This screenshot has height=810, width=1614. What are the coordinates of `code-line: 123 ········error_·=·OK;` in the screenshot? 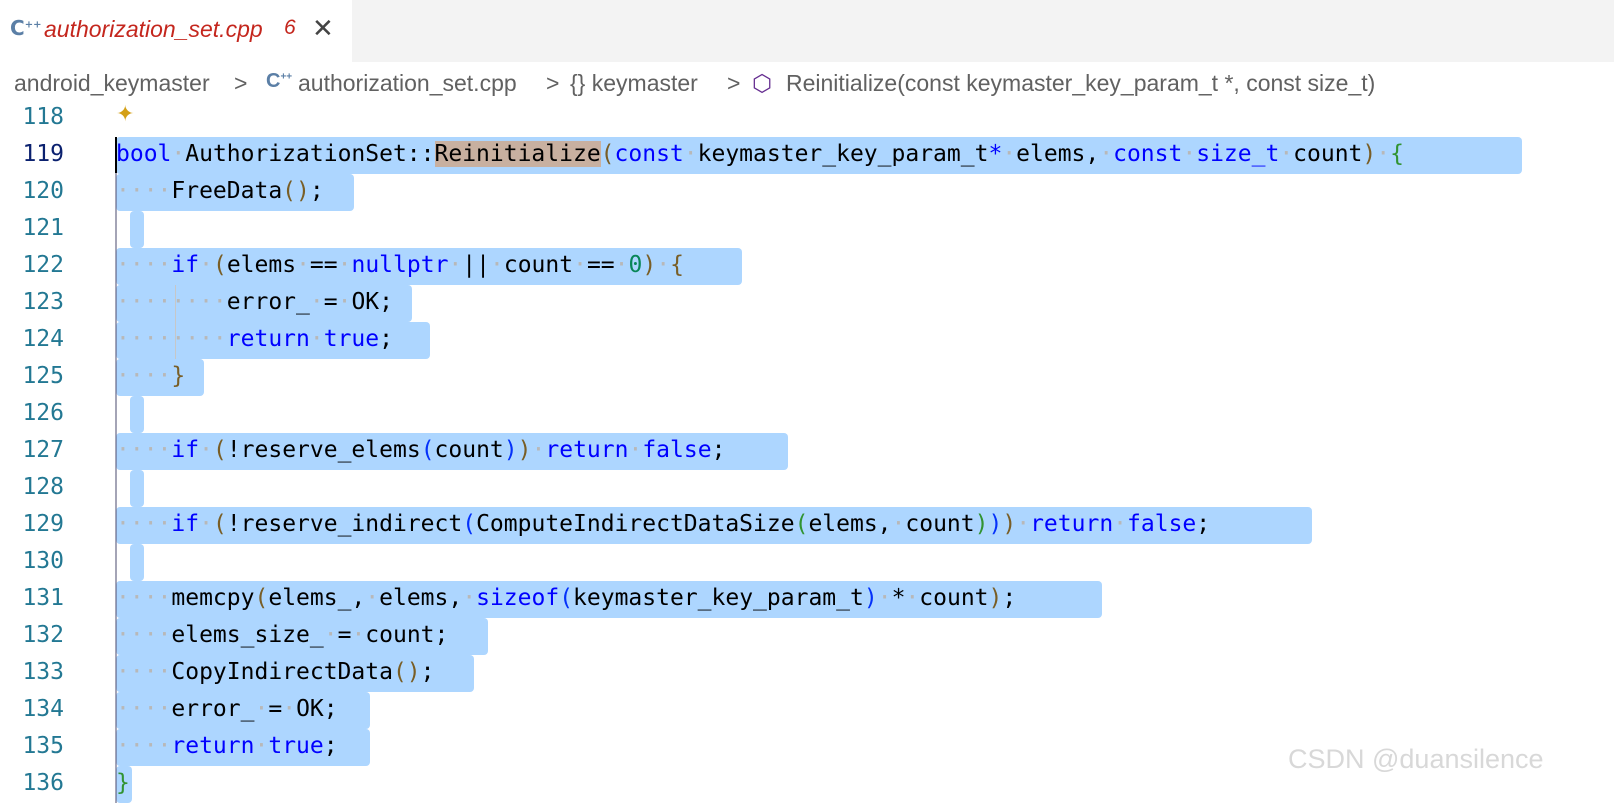 It's located at (807, 303).